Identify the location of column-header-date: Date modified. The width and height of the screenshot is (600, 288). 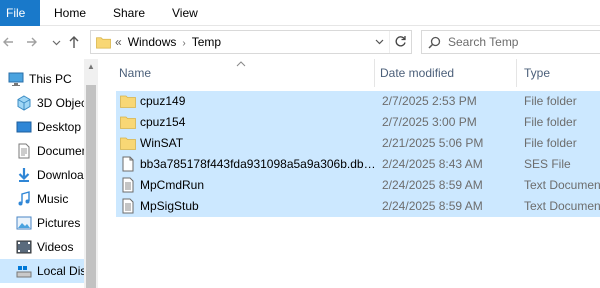
(448, 73).